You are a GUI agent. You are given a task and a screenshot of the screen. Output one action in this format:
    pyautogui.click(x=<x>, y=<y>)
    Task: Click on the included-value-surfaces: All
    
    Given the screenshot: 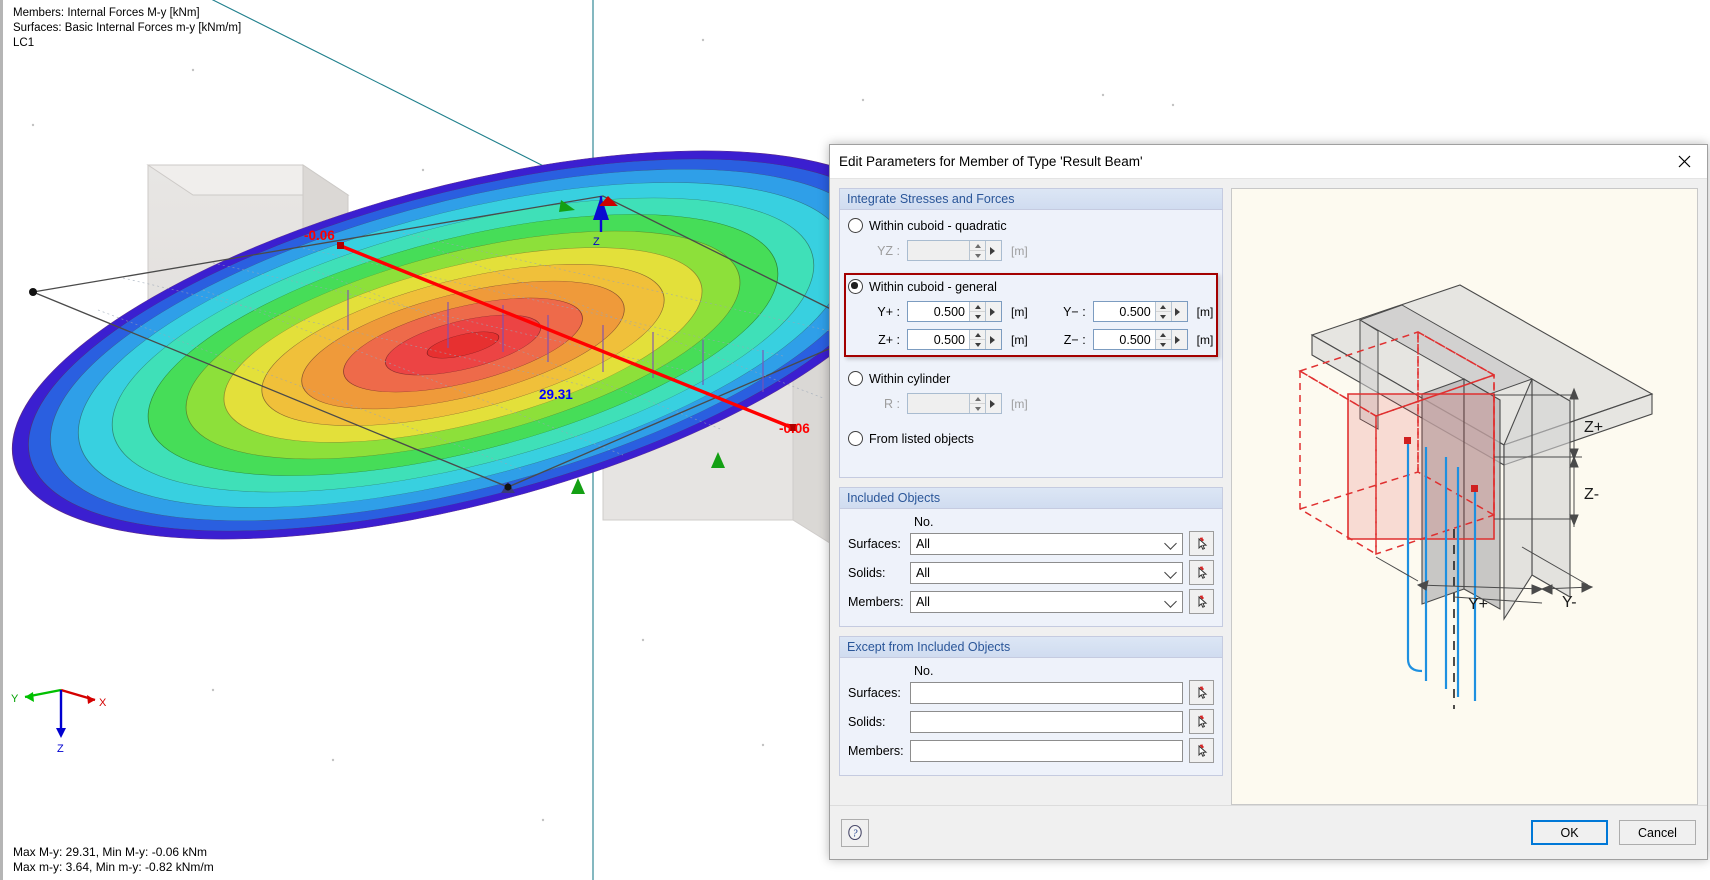 What is the action you would take?
    pyautogui.click(x=923, y=543)
    